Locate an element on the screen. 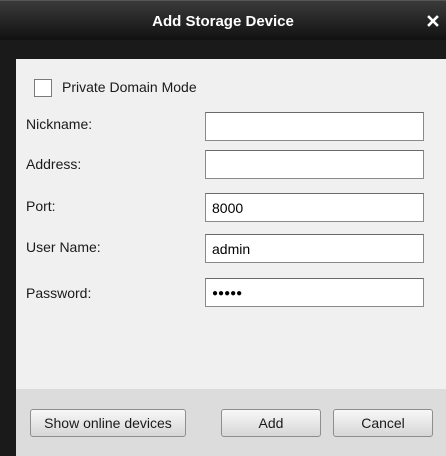  username-label: User Name: is located at coordinates (63, 247).